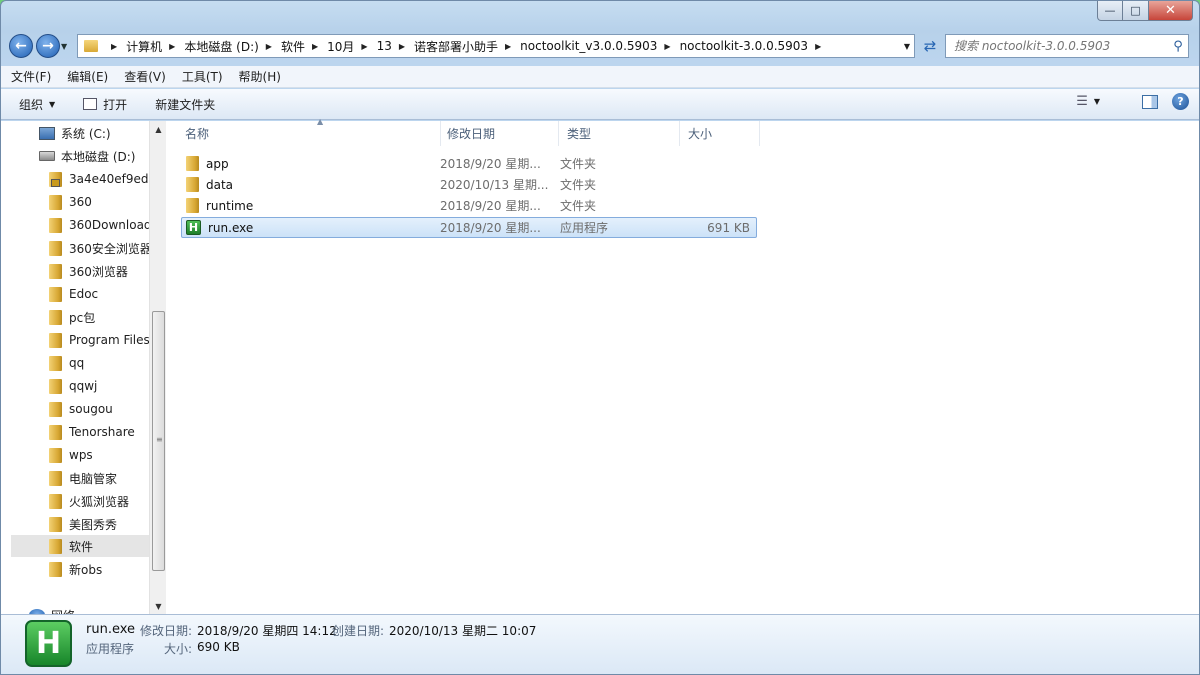  I want to click on maximize-button: □, so click(1136, 11).